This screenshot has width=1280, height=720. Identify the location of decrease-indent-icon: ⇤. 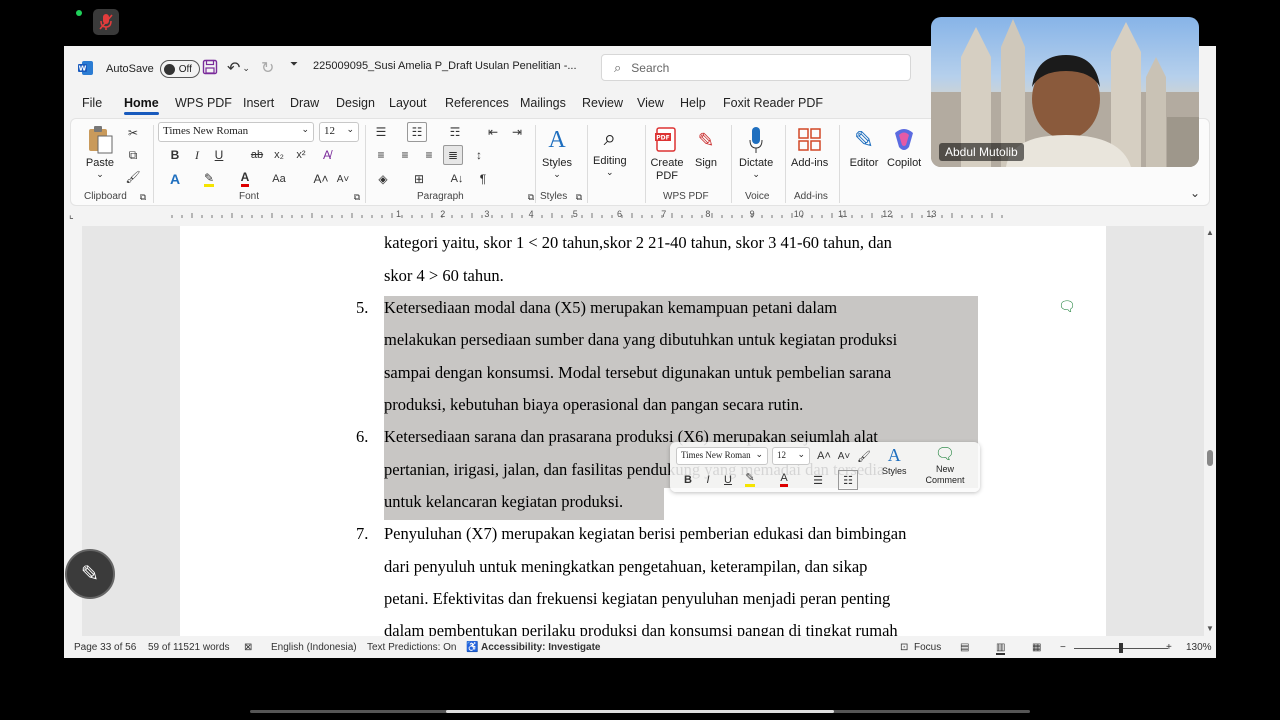
(493, 132).